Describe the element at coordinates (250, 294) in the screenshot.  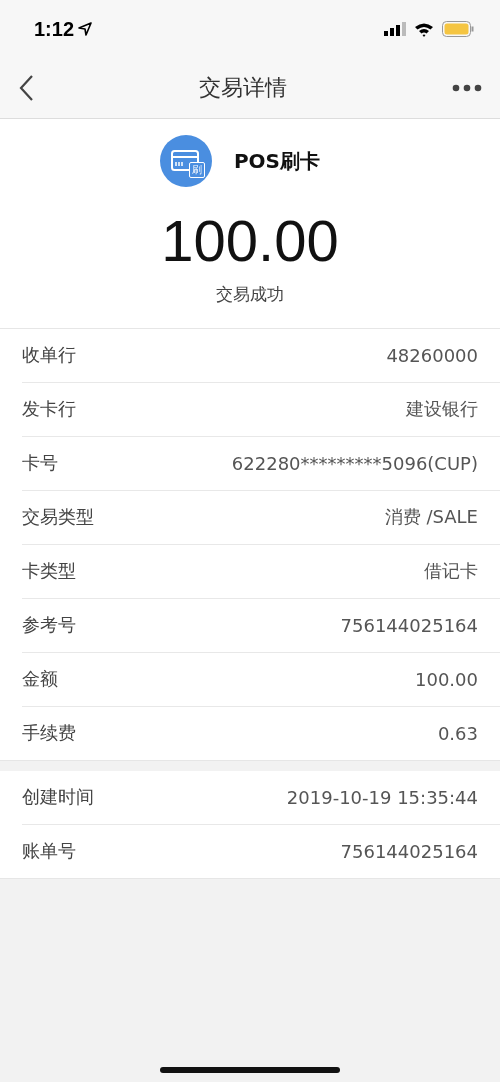
I see `status-text: 交易成功` at that location.